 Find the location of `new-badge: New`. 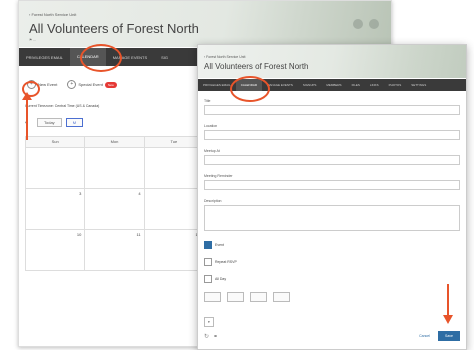

new-badge: New is located at coordinates (110, 84).